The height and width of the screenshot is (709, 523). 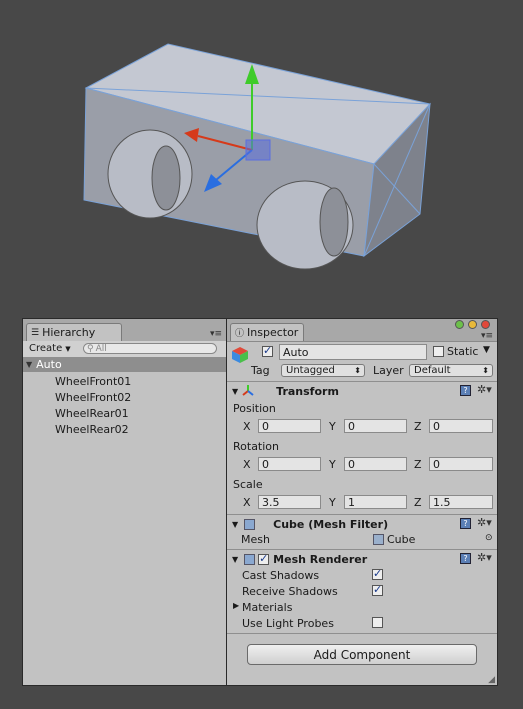 What do you see at coordinates (250, 559) in the screenshot?
I see `mesh-renderer-icon` at bounding box center [250, 559].